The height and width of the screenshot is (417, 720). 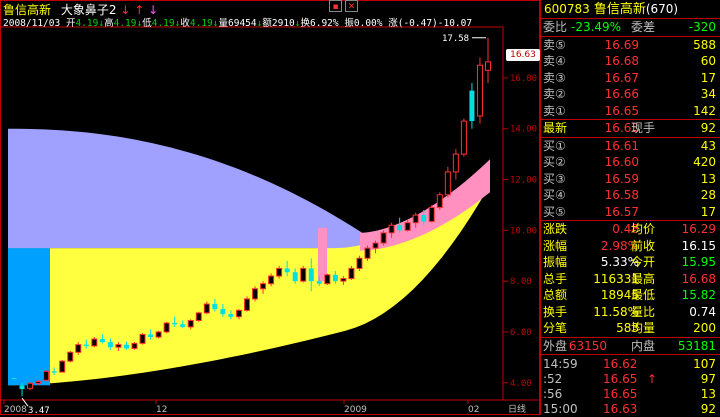 I want to click on ohlc-date: 2008/11/03, so click(x=32, y=23).